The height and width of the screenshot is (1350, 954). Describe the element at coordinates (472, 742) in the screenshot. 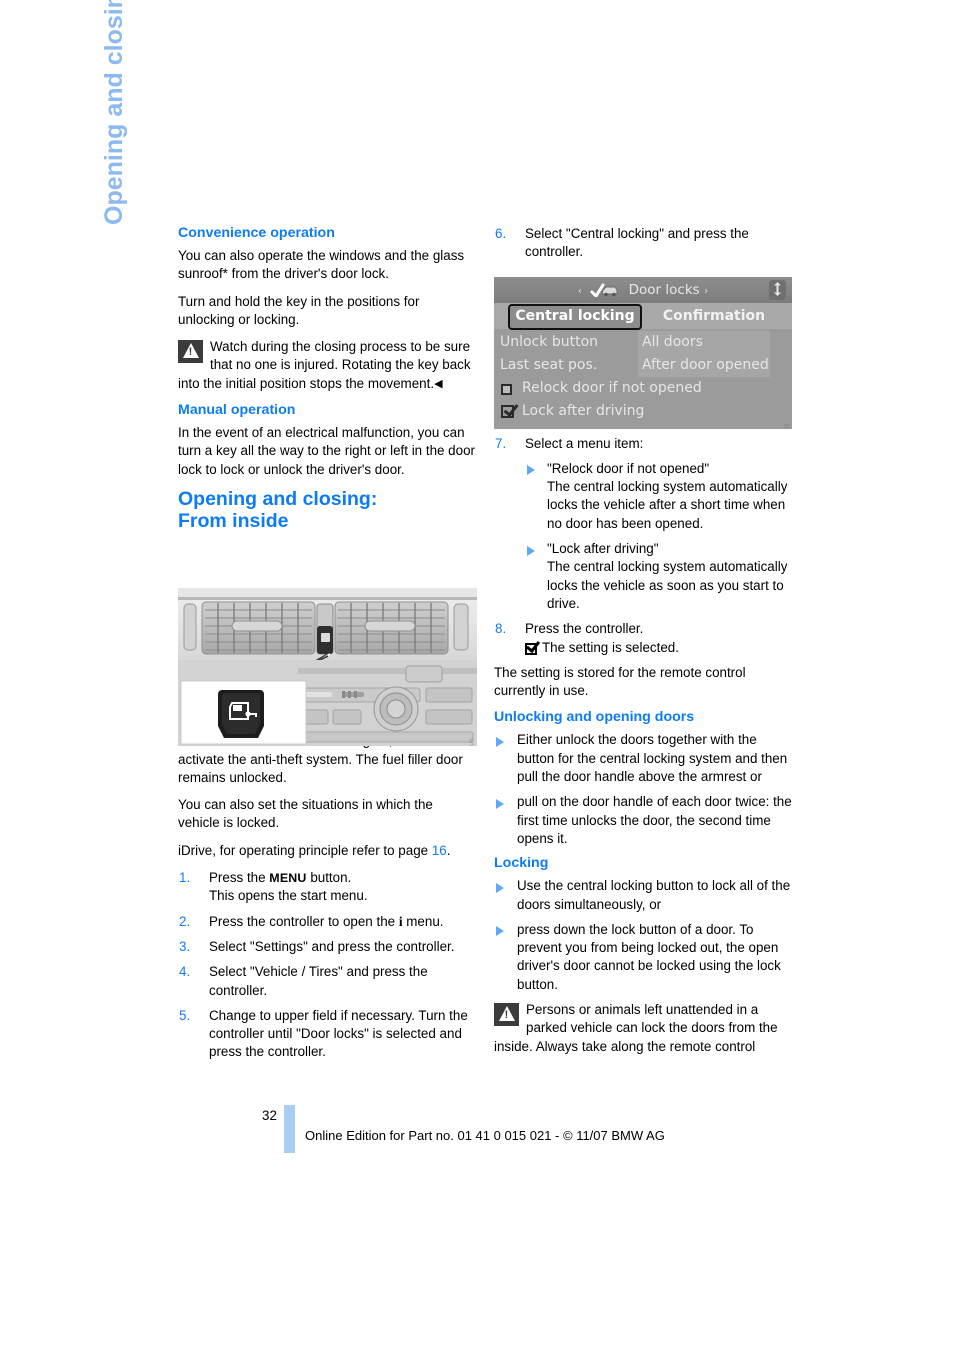

I see `photo-caption-code: WVC0100.0US` at that location.